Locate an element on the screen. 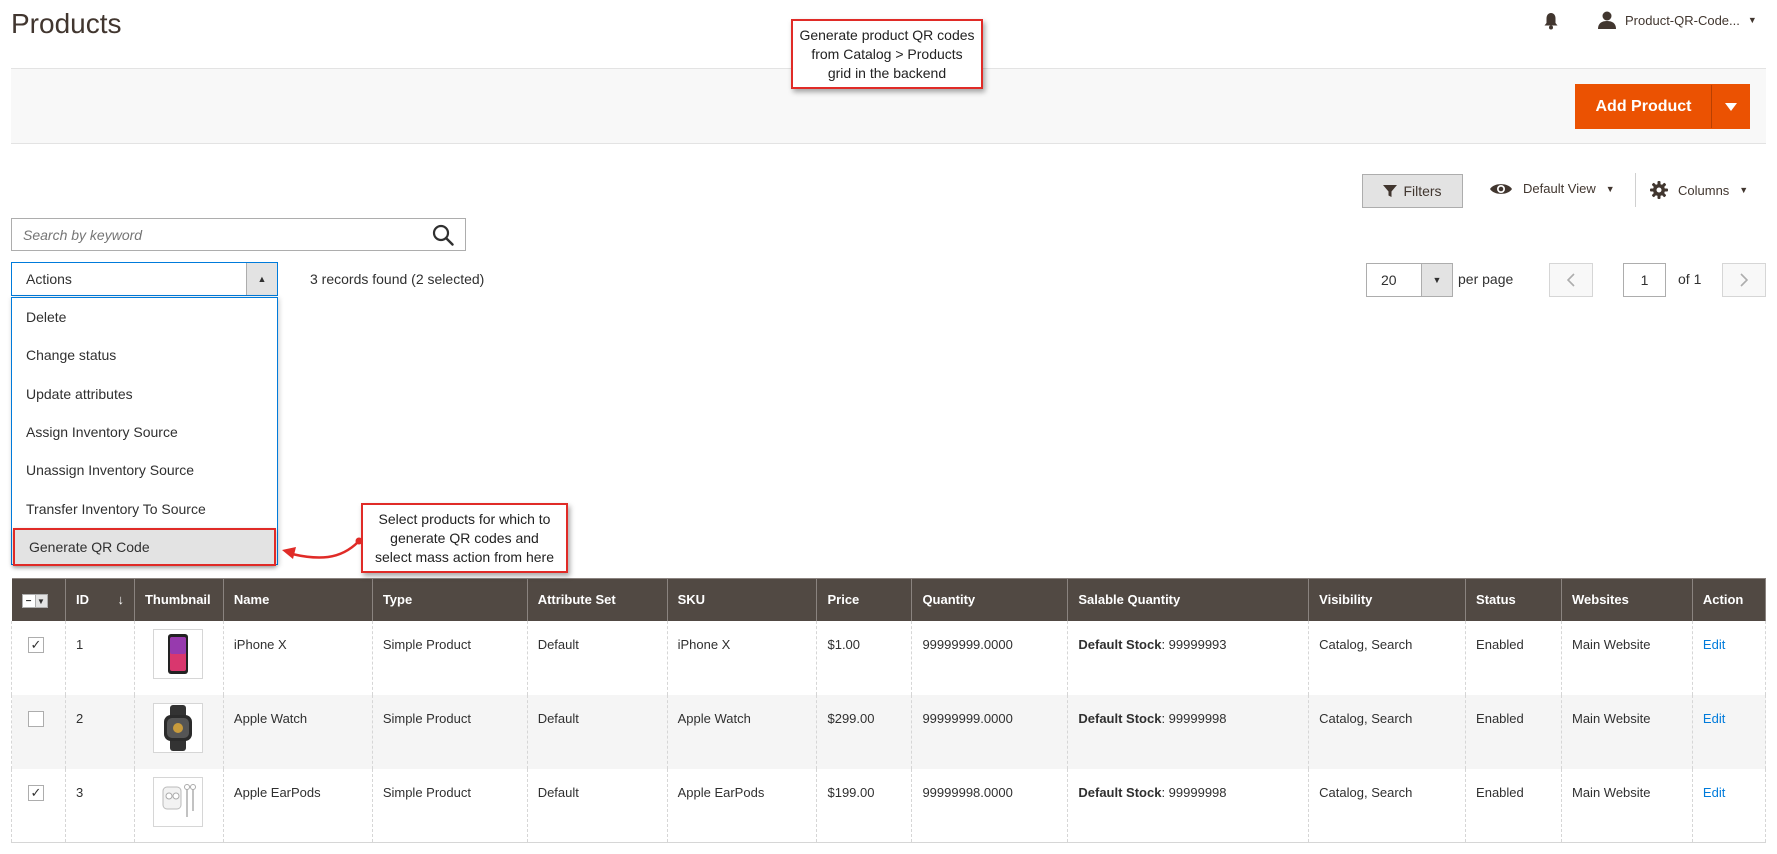 This screenshot has width=1777, height=854. mass-select-header: − ▼ is located at coordinates (38, 599).